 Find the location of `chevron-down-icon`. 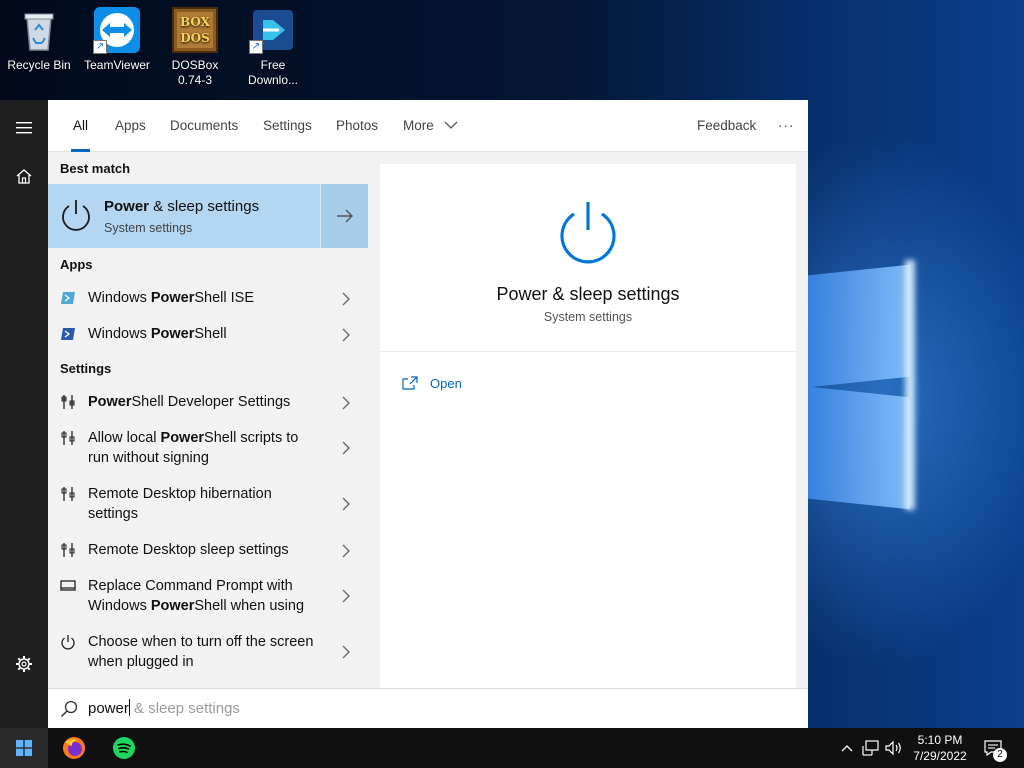

chevron-down-icon is located at coordinates (450, 125).